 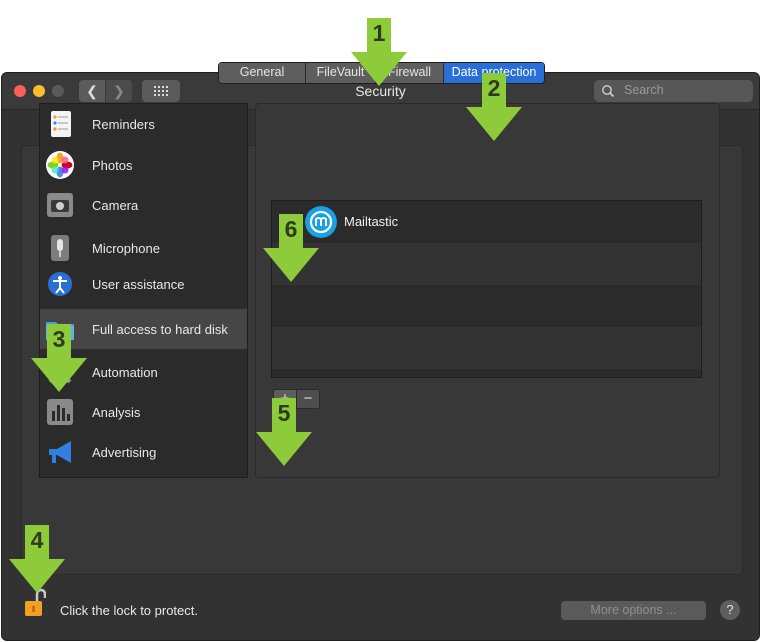 I want to click on sidebar-item-label: Photos, so click(x=112, y=165).